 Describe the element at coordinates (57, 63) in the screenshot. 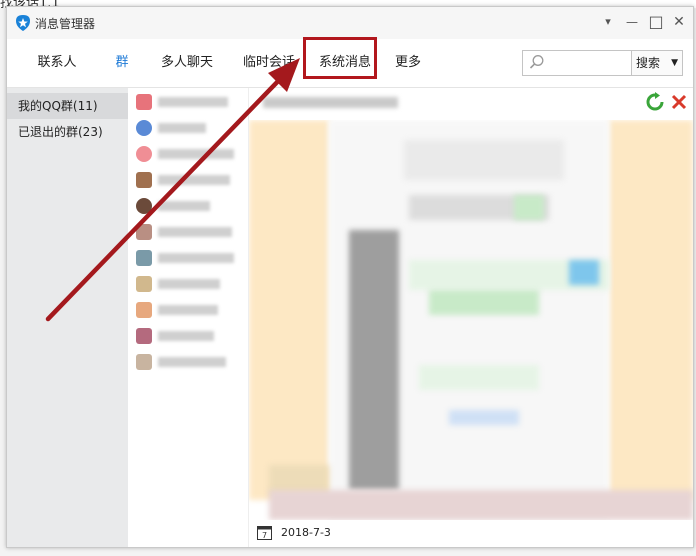

I see `tab-contacts: 联系人` at that location.